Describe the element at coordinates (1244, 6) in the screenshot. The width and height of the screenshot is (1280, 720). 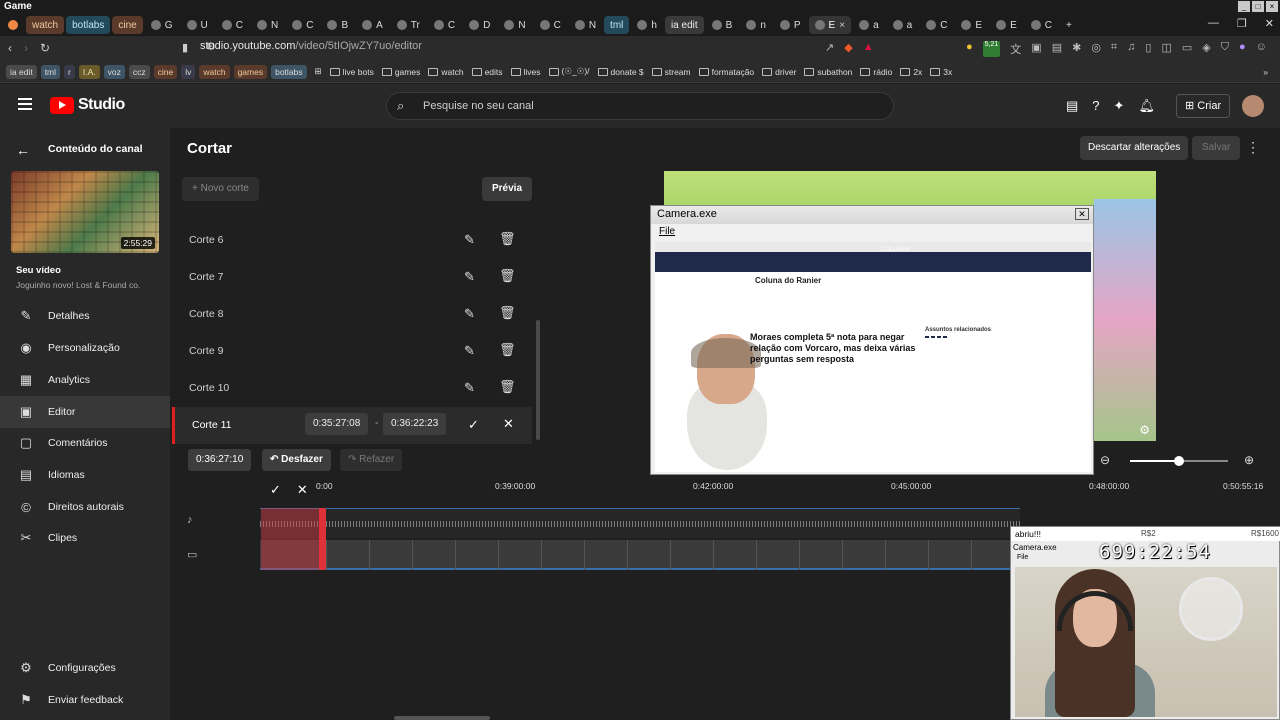
I see `minimize-icon: _` at that location.